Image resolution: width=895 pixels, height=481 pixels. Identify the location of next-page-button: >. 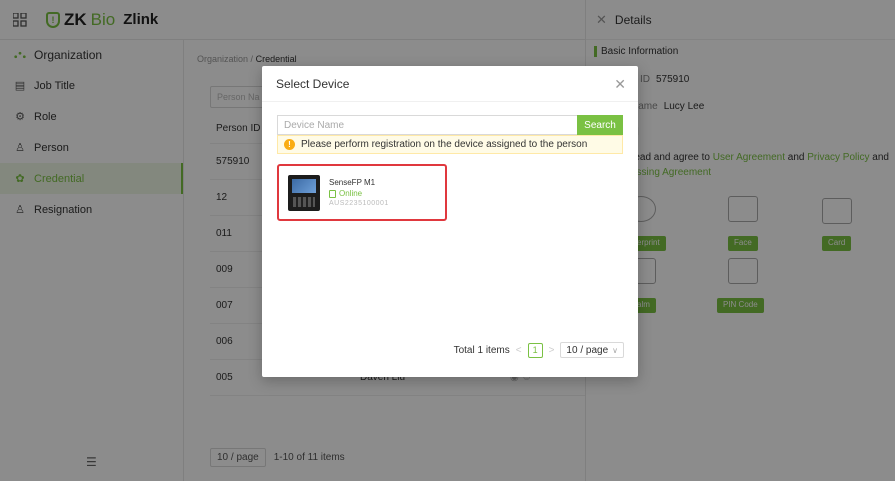
(552, 350).